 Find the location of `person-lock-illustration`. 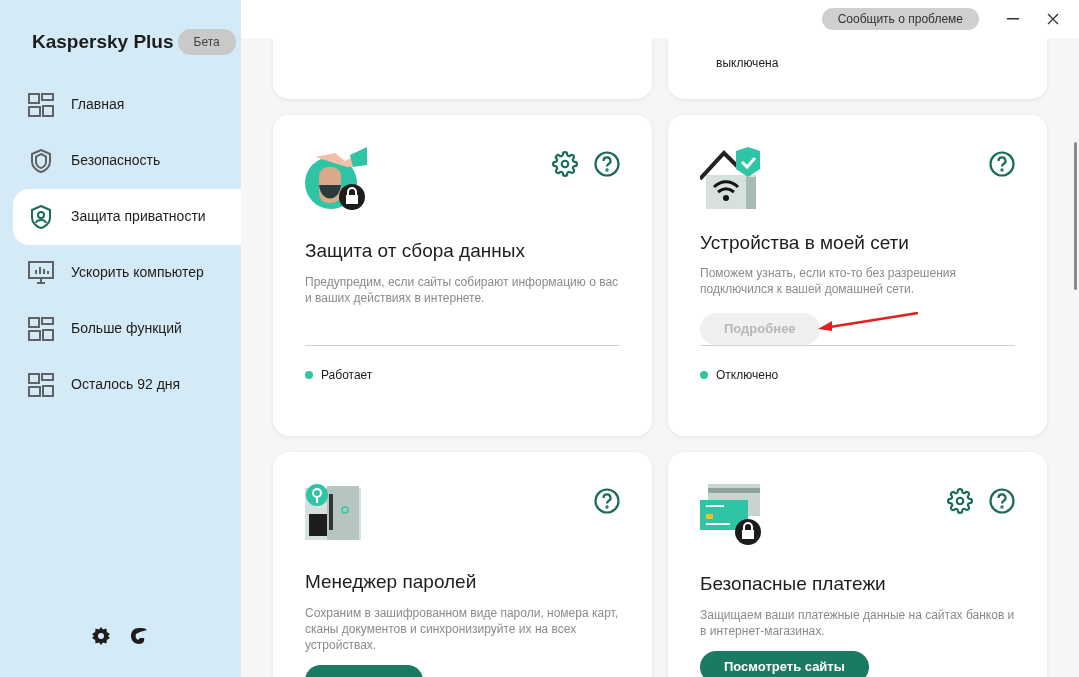

person-lock-illustration is located at coordinates (337, 180).